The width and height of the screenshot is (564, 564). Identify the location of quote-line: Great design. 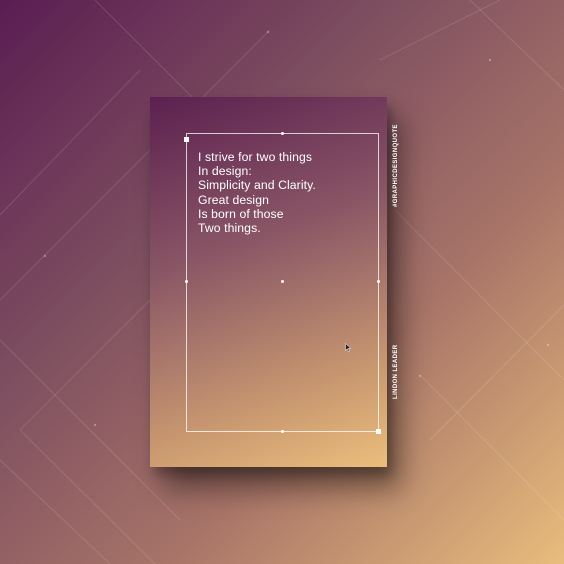
(233, 199).